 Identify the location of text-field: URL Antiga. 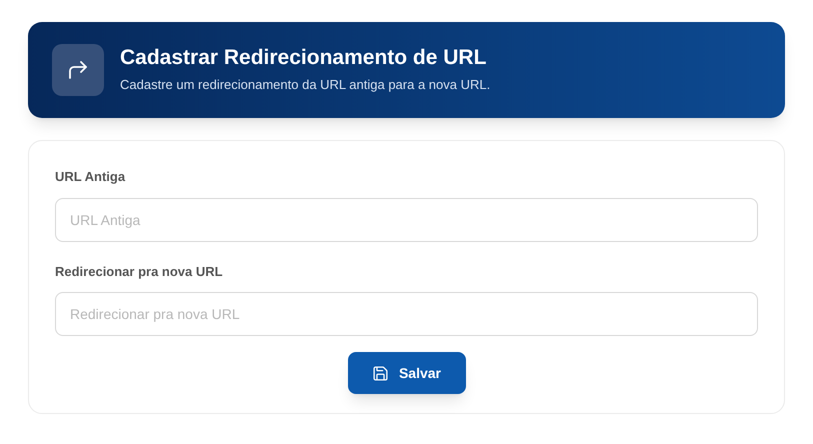
(406, 220).